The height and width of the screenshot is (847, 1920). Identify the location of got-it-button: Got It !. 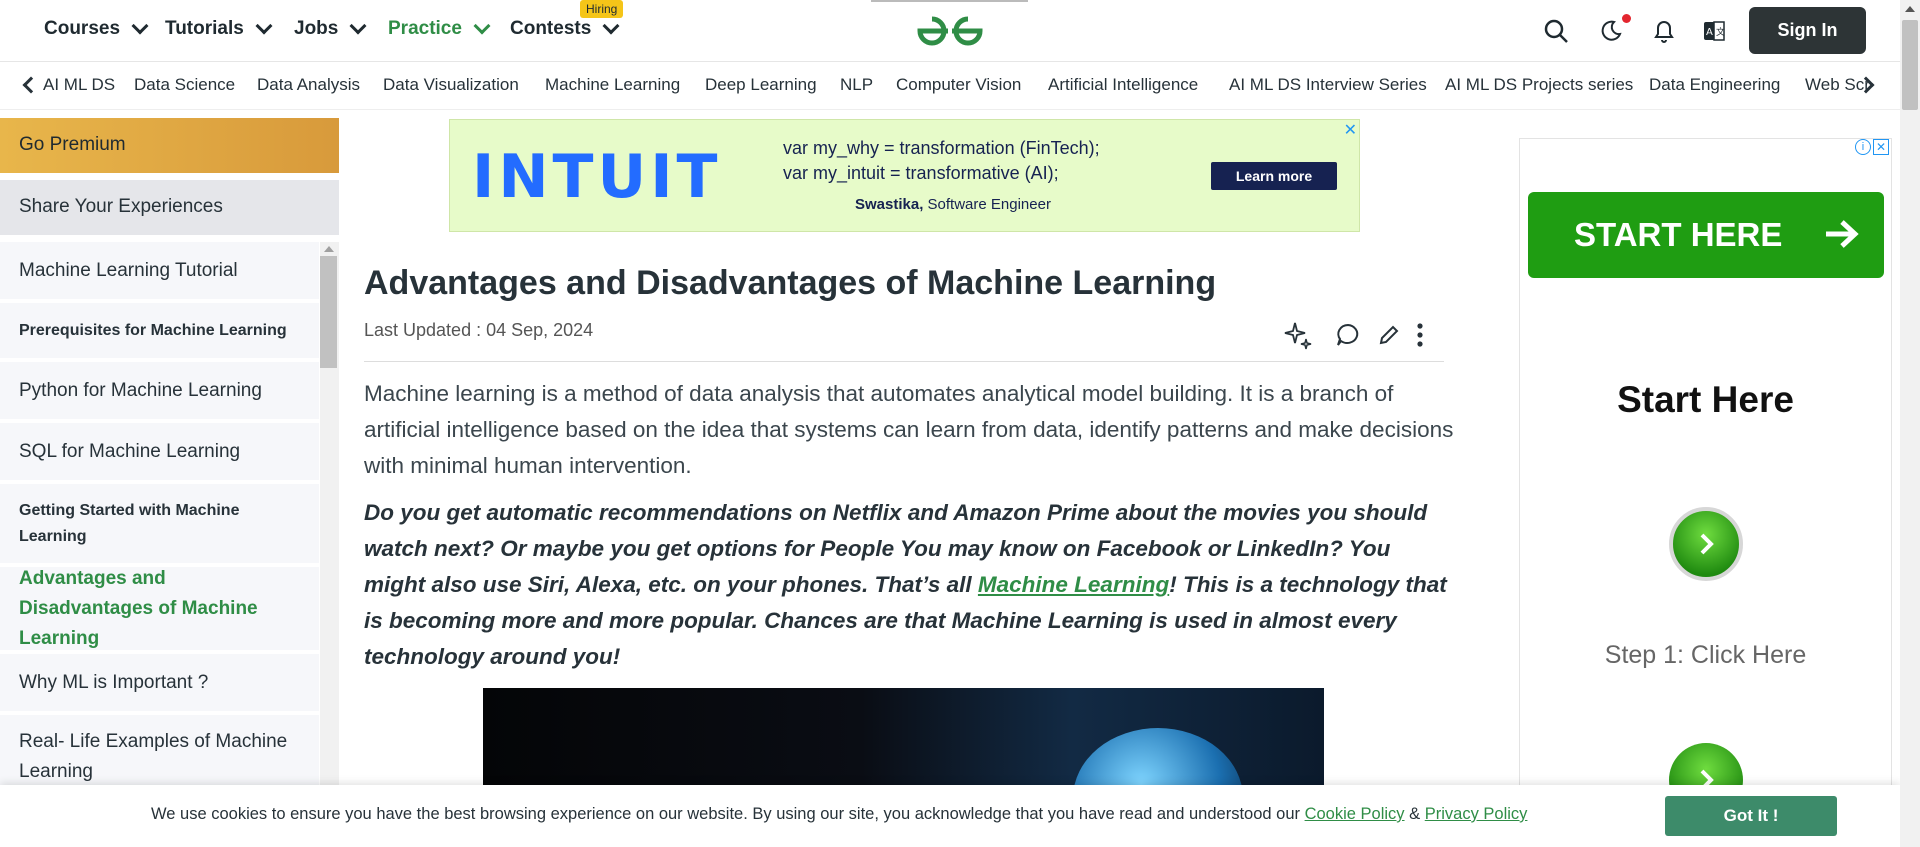
(1751, 816).